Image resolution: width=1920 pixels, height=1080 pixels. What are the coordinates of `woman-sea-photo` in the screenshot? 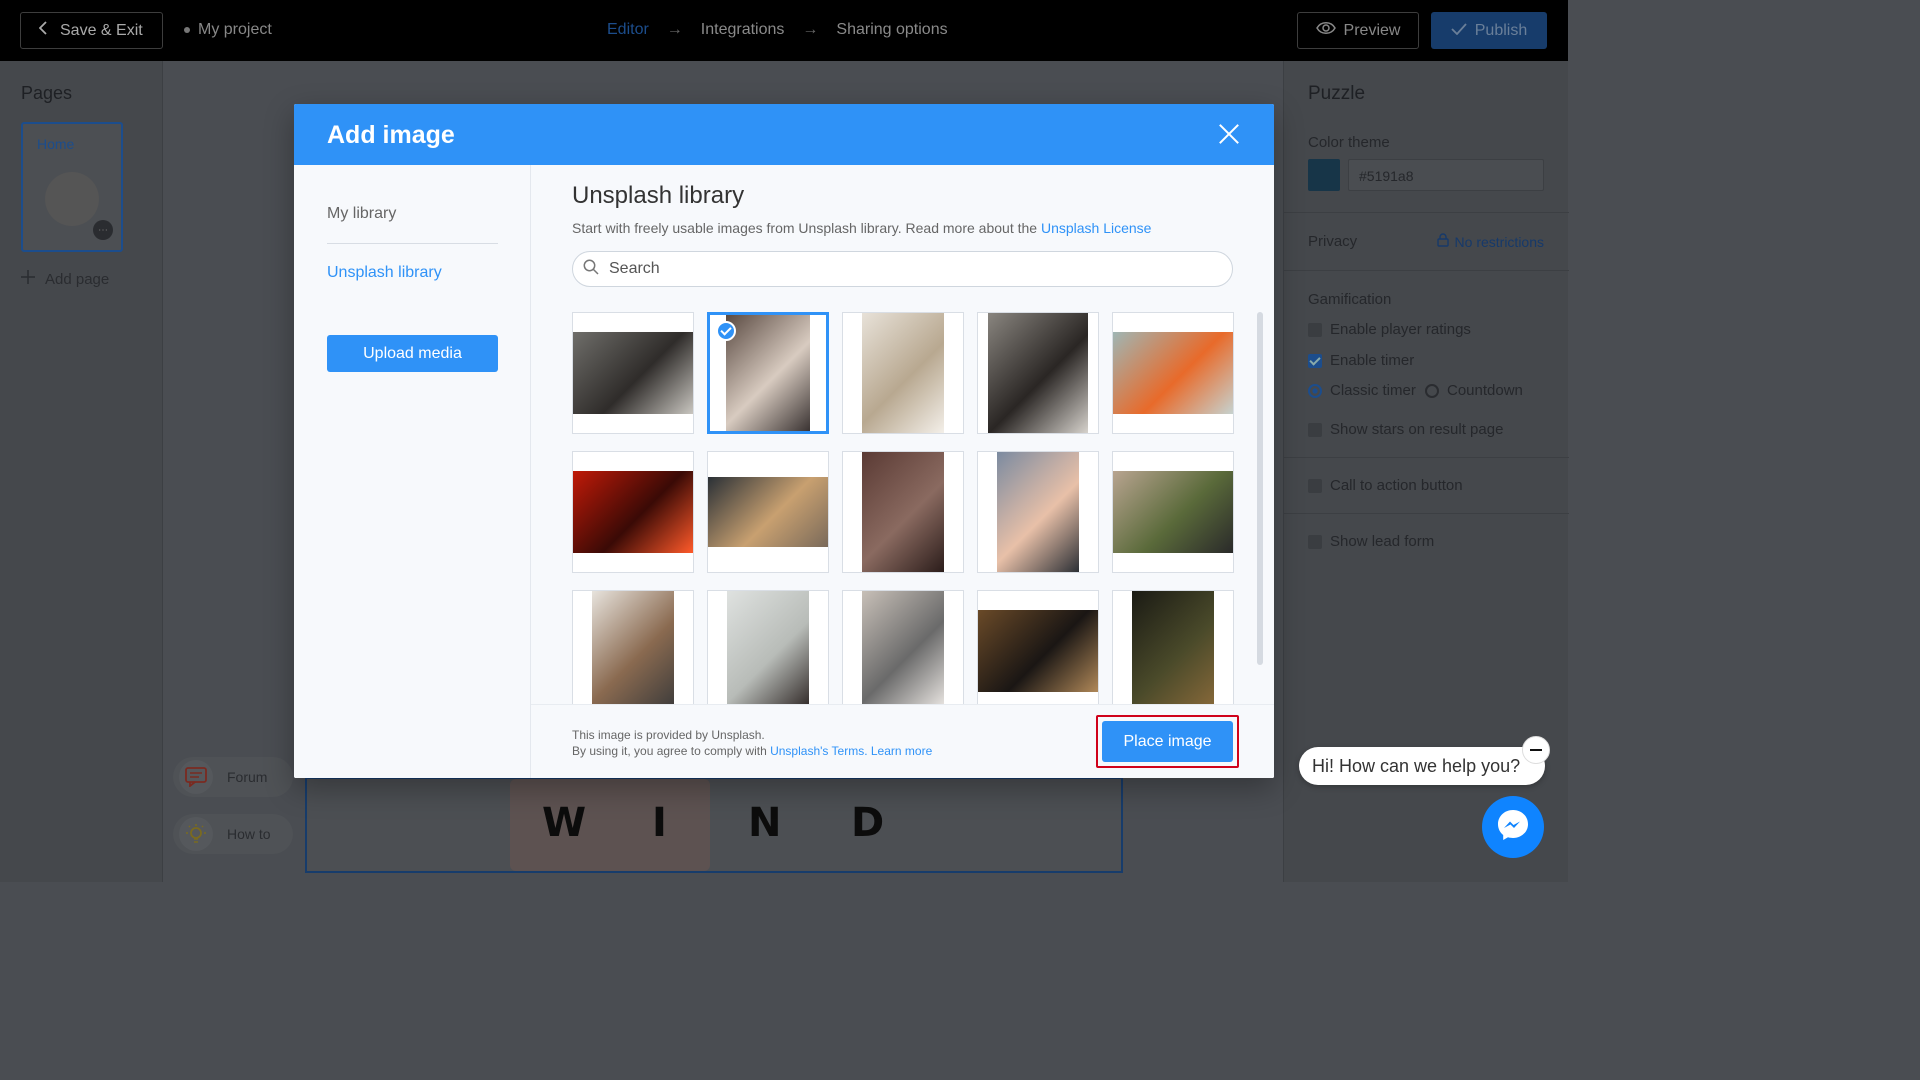 It's located at (768, 647).